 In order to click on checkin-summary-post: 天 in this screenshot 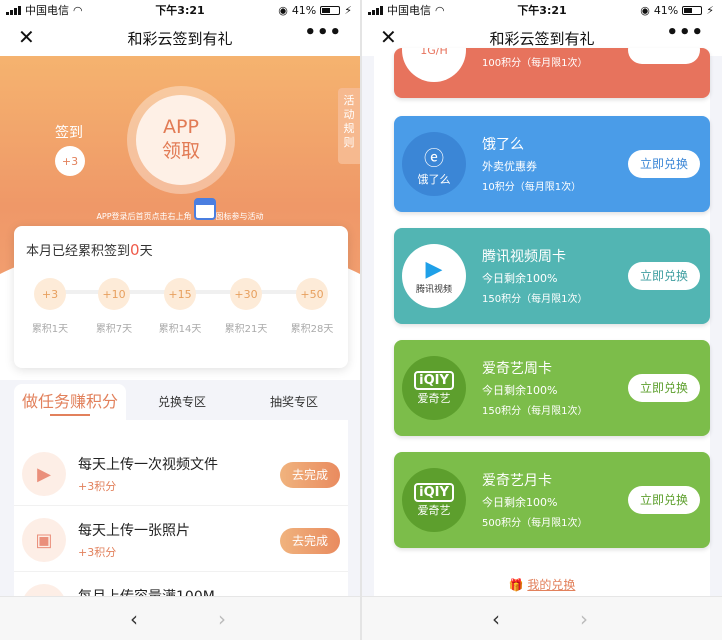, I will do `click(146, 251)`.